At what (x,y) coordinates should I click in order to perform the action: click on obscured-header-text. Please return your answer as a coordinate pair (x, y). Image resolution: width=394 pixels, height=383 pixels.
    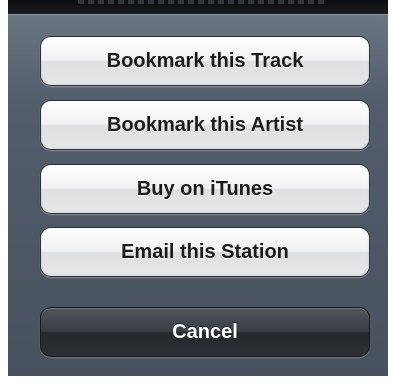
    Looking at the image, I should click on (203, 2).